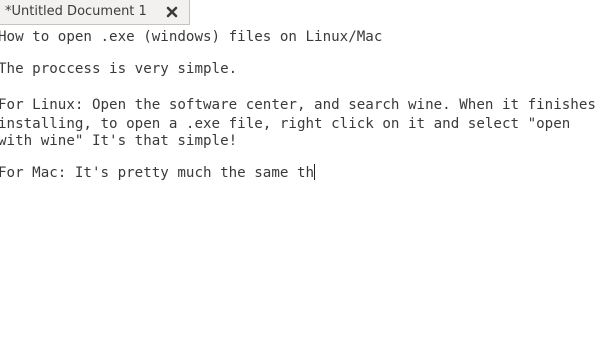 Image resolution: width=600 pixels, height=337 pixels. I want to click on document-line-3: The proccess is very simple., so click(119, 69).